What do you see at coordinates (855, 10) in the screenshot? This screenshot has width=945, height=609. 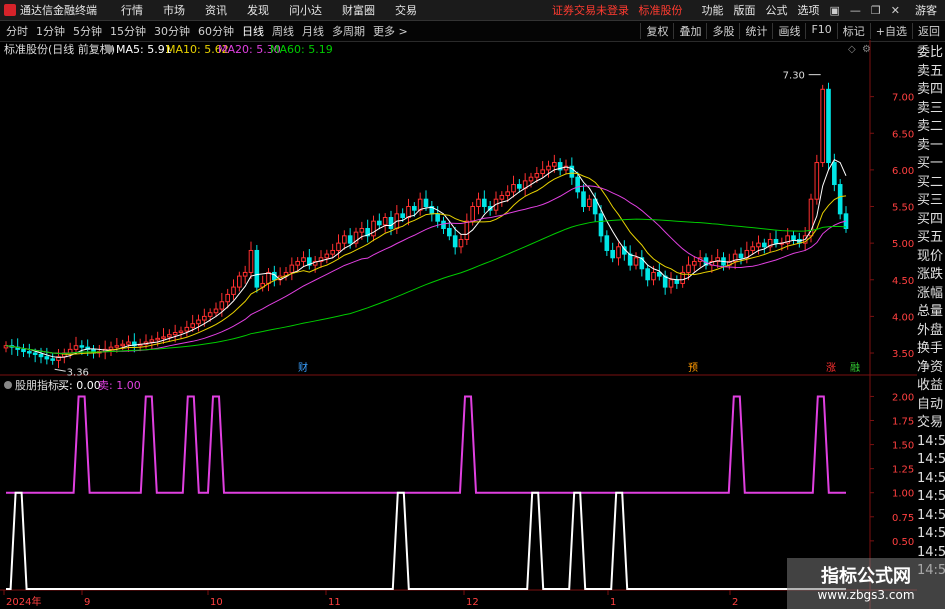 I see `minimize-icon: —` at bounding box center [855, 10].